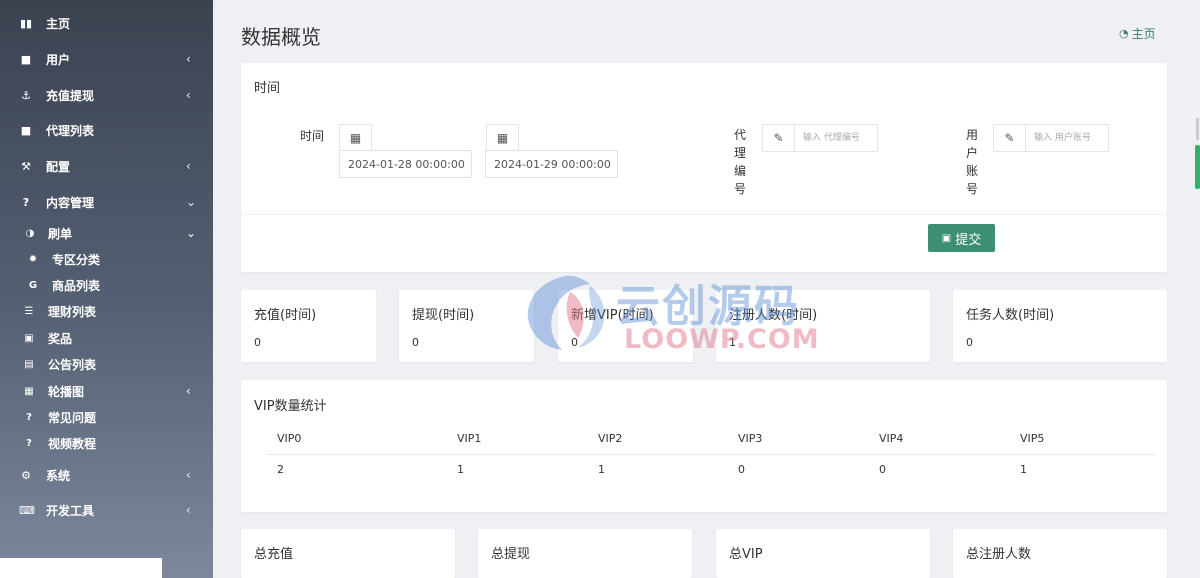 The image size is (1200, 578). What do you see at coordinates (58, 23) in the screenshot?
I see `sidebar-item-label: 主页` at bounding box center [58, 23].